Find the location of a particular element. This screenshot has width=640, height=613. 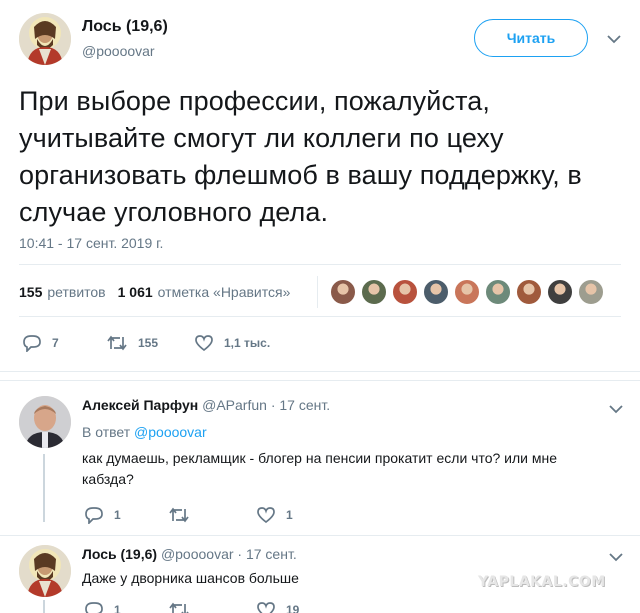

likes-count: 1 061 is located at coordinates (135, 292).